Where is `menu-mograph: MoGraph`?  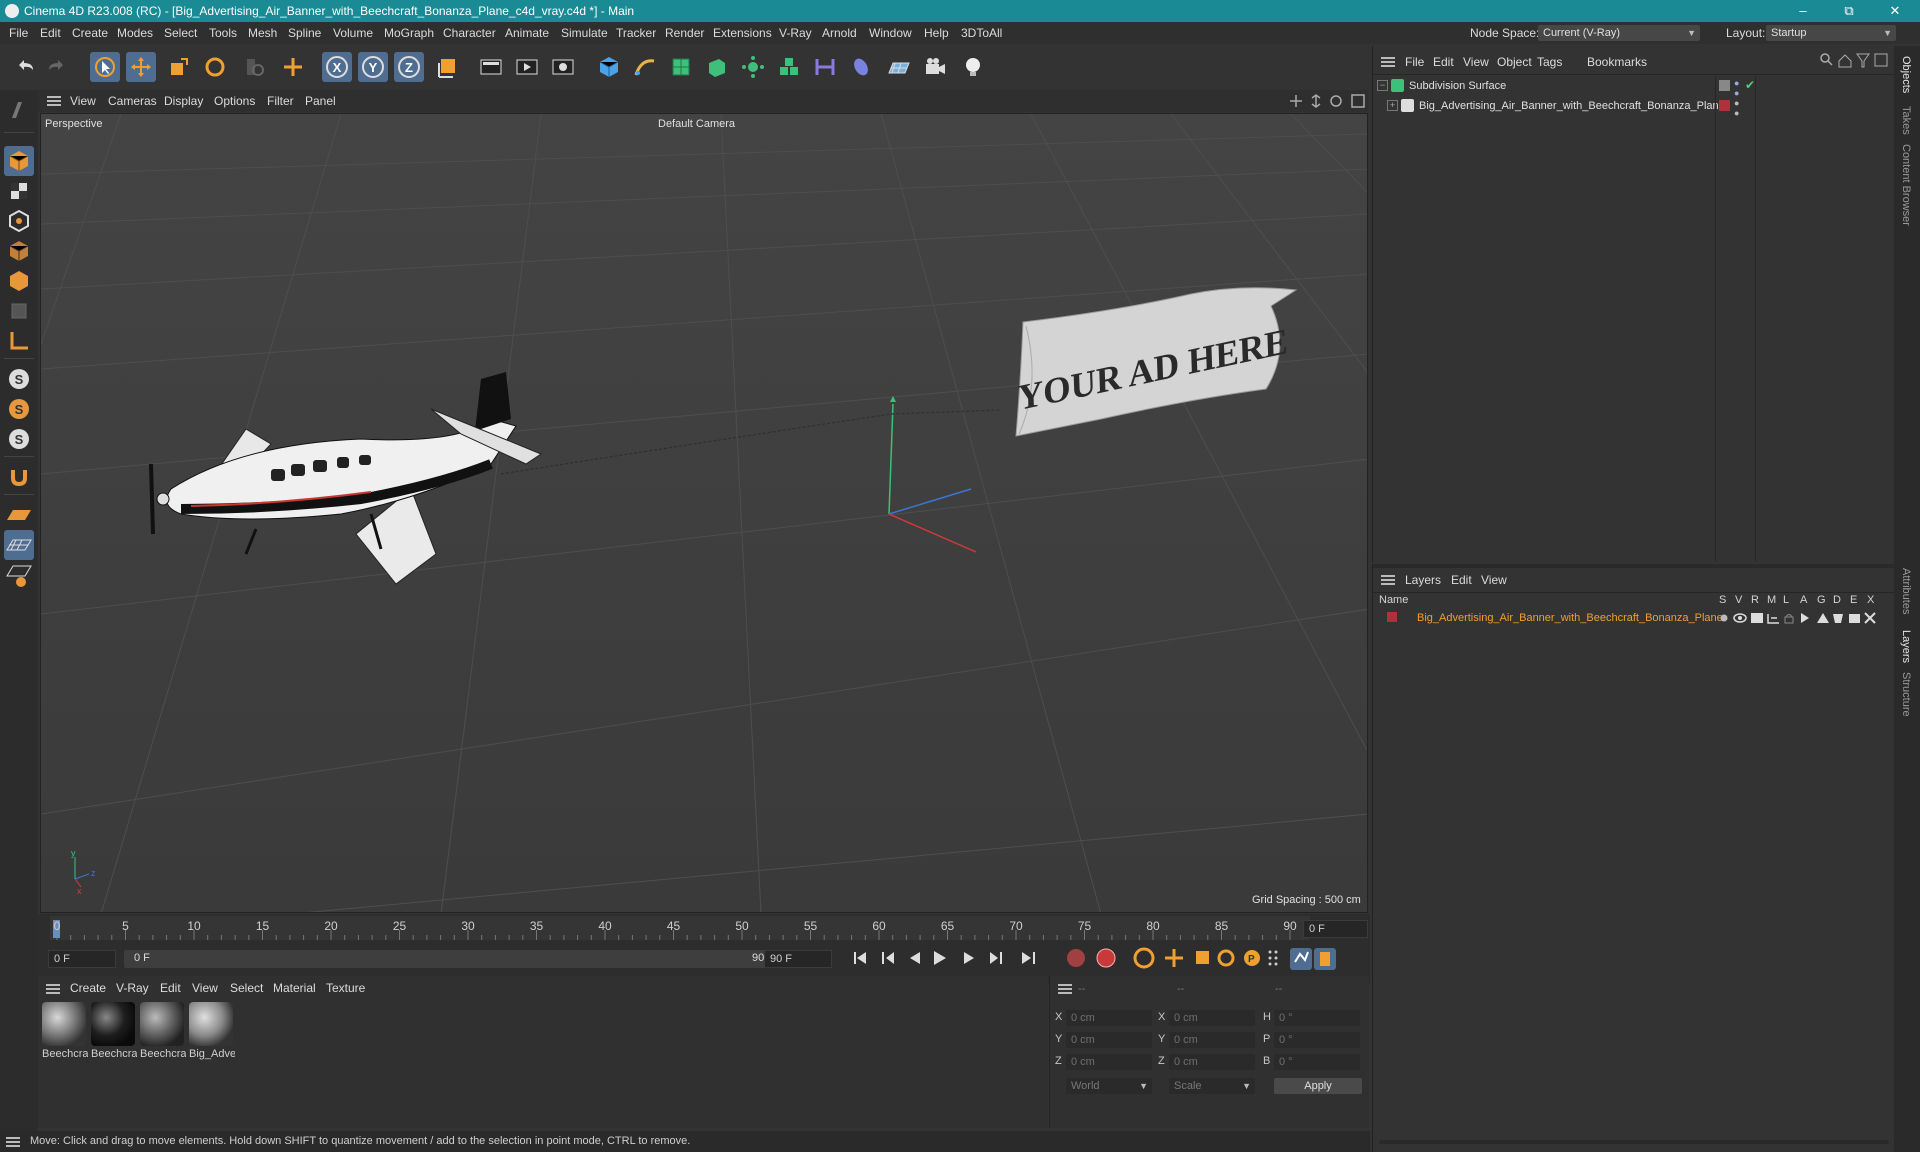
menu-mograph: MoGraph is located at coordinates (409, 33).